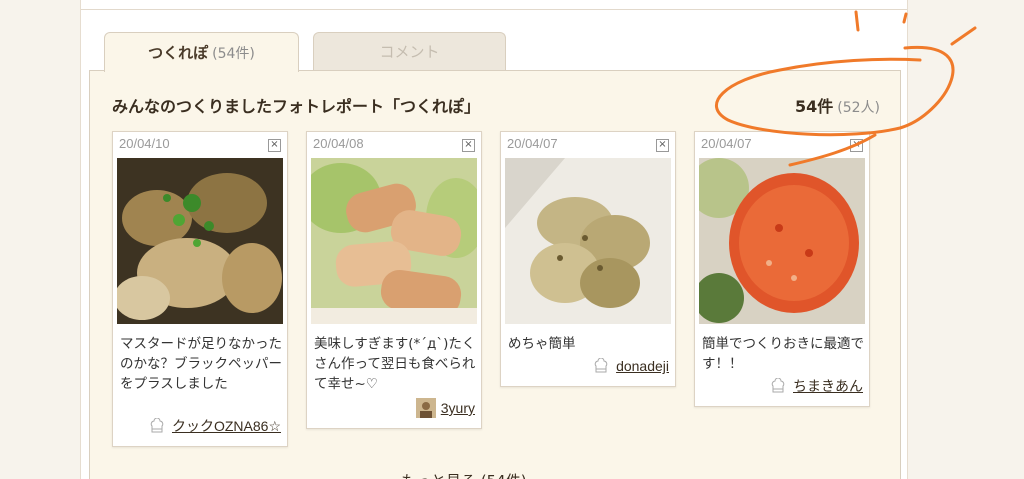  What do you see at coordinates (178, 53) in the screenshot?
I see `tab-tsukurepo-label: つくれぽ` at bounding box center [178, 53].